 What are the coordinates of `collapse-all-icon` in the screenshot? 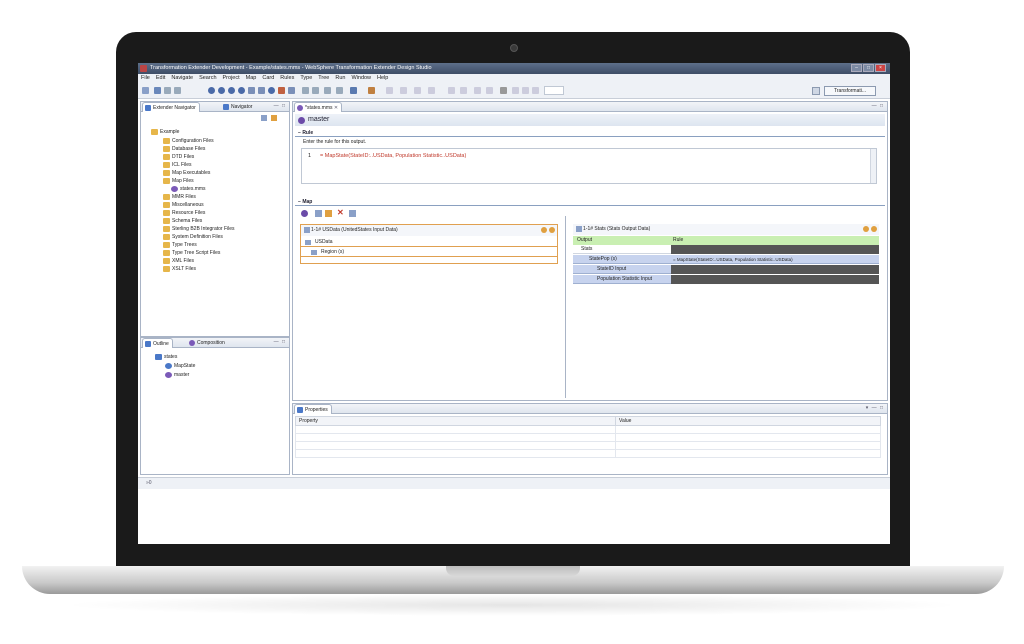 It's located at (264, 118).